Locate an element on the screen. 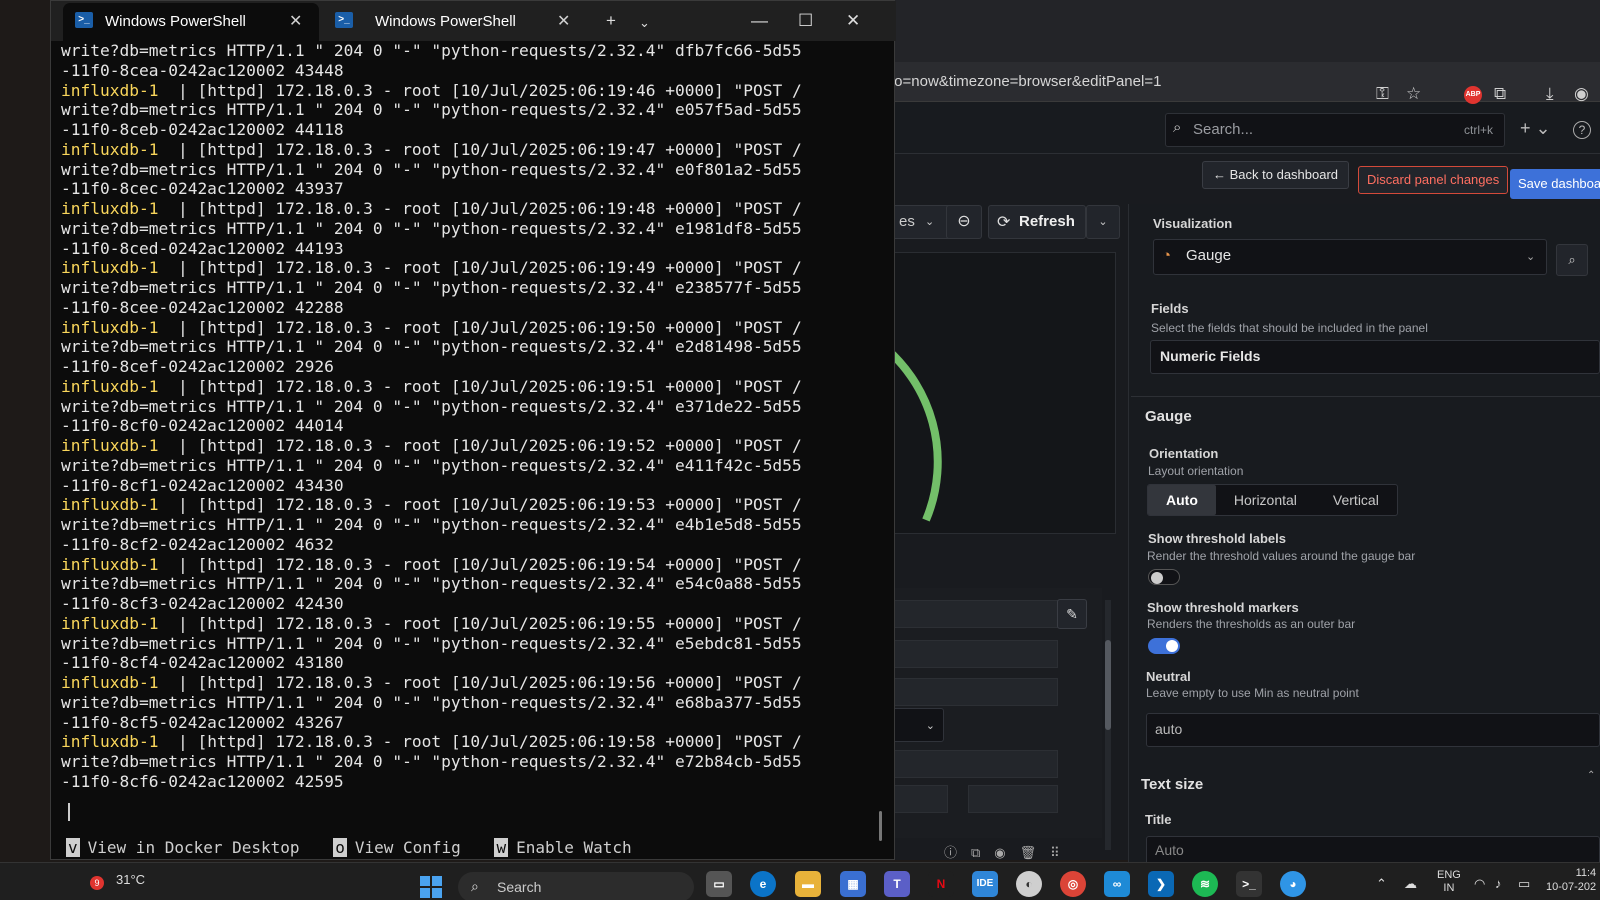  threshold-markers-toggle is located at coordinates (1164, 646).